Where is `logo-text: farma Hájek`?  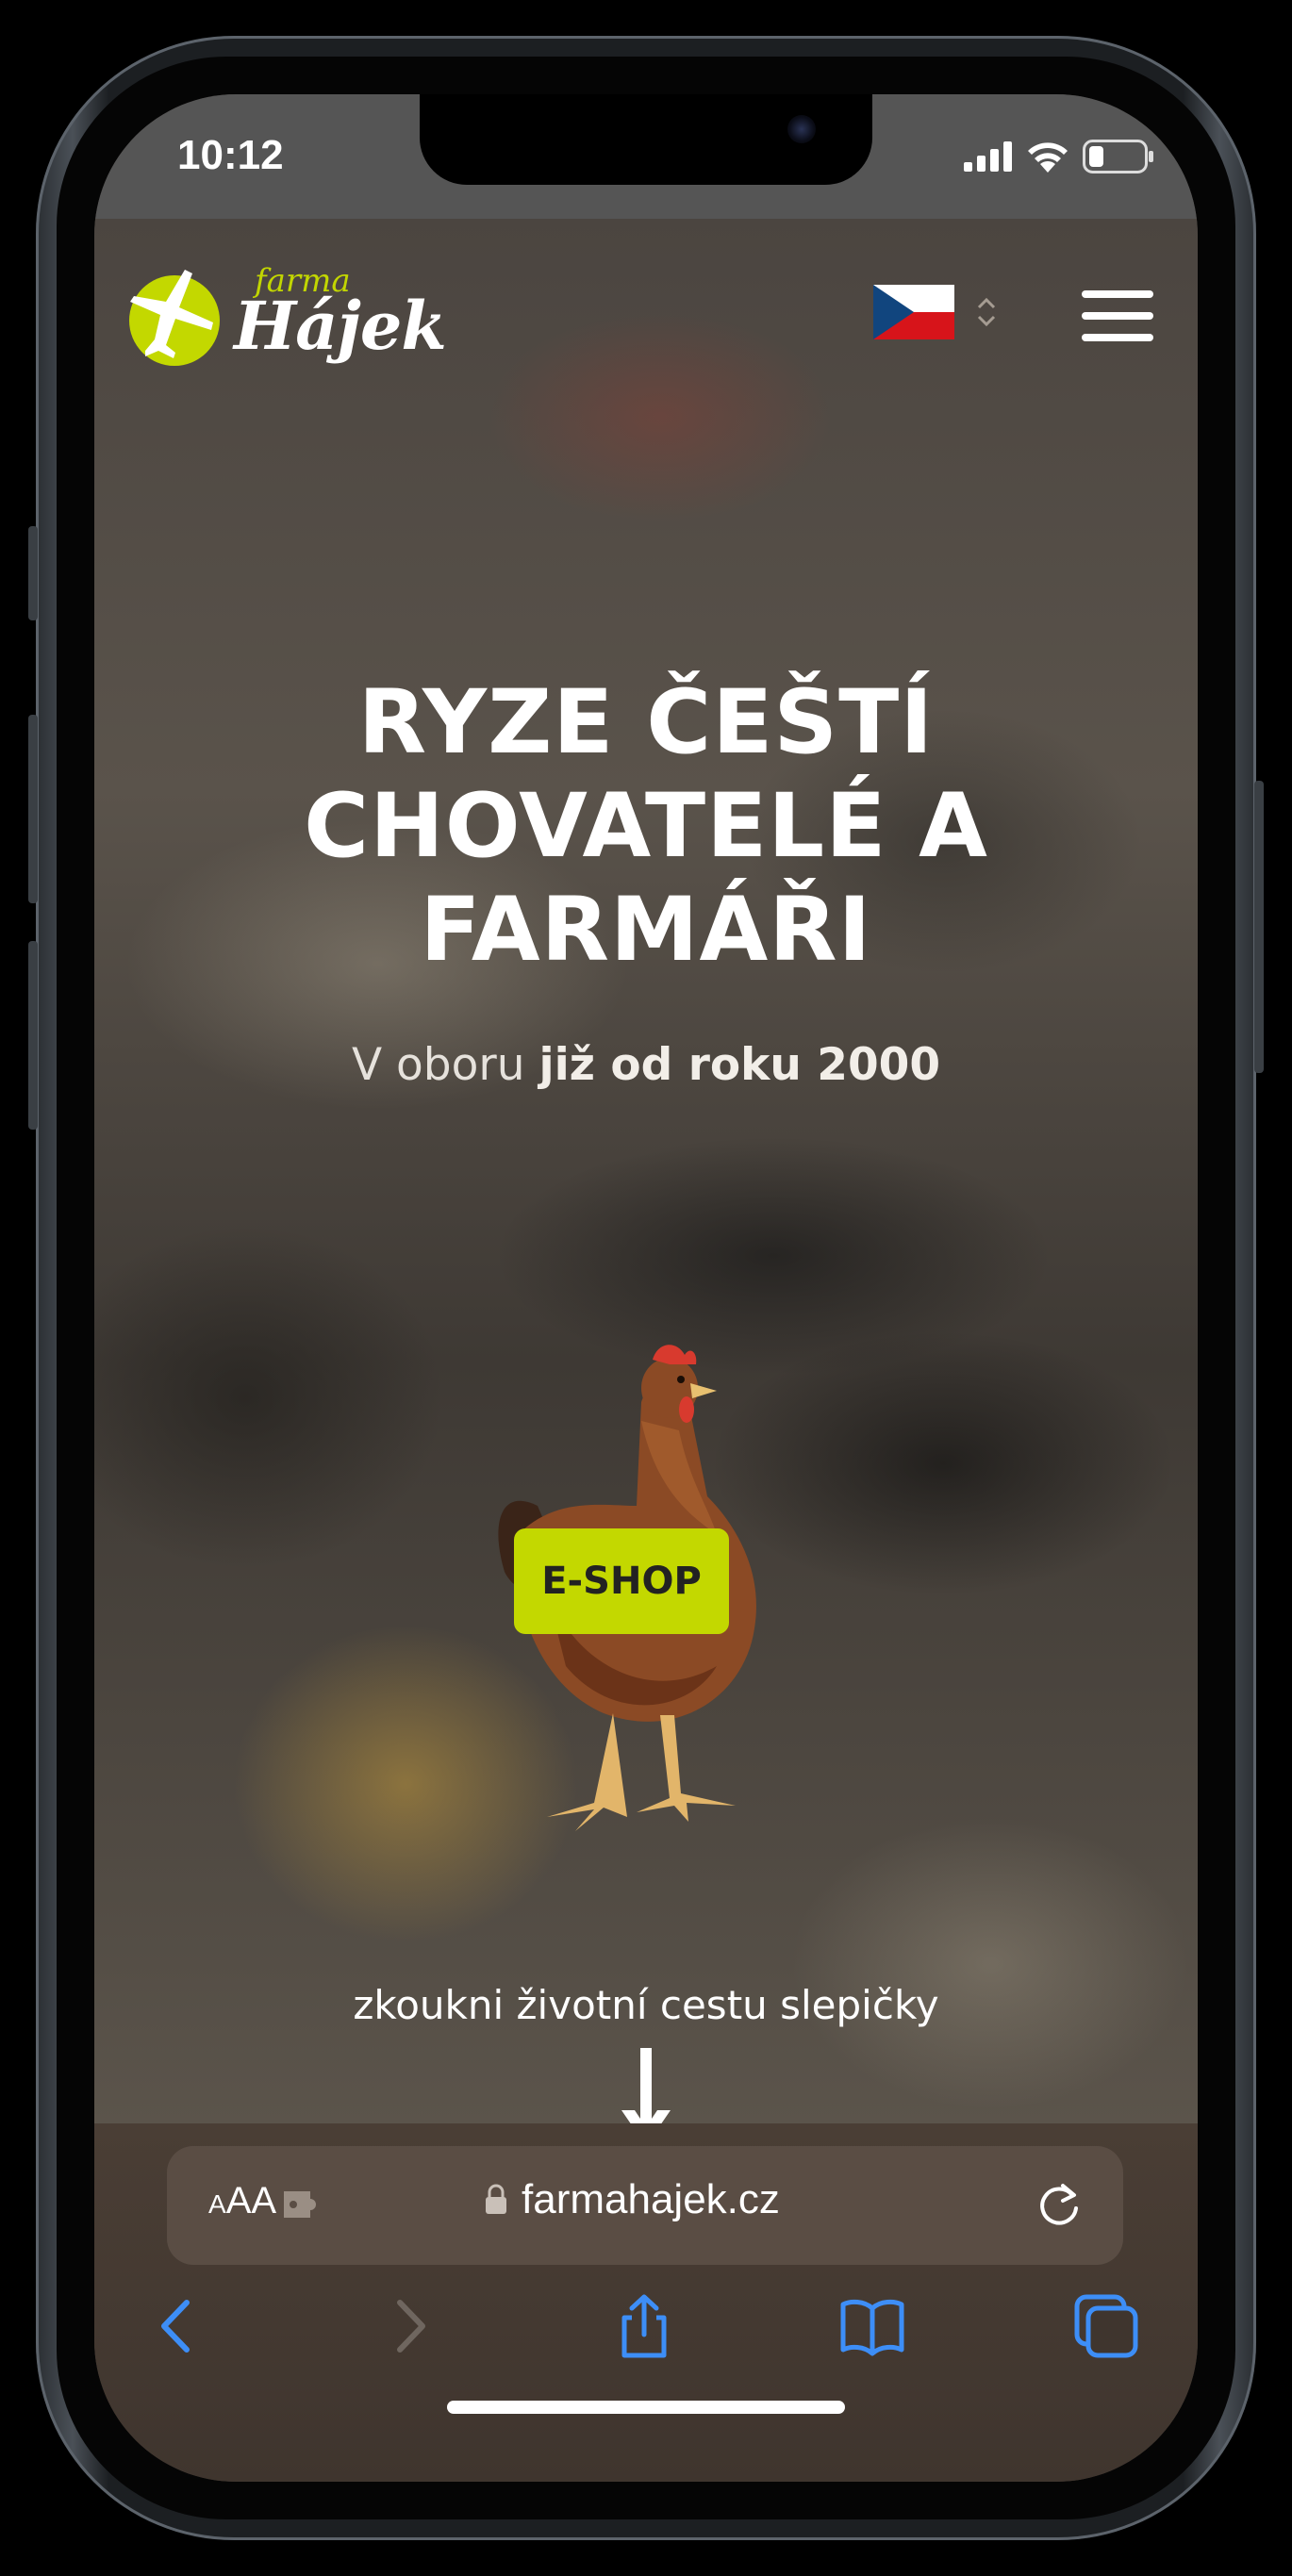
logo-text: farma Hájek is located at coordinates (340, 311).